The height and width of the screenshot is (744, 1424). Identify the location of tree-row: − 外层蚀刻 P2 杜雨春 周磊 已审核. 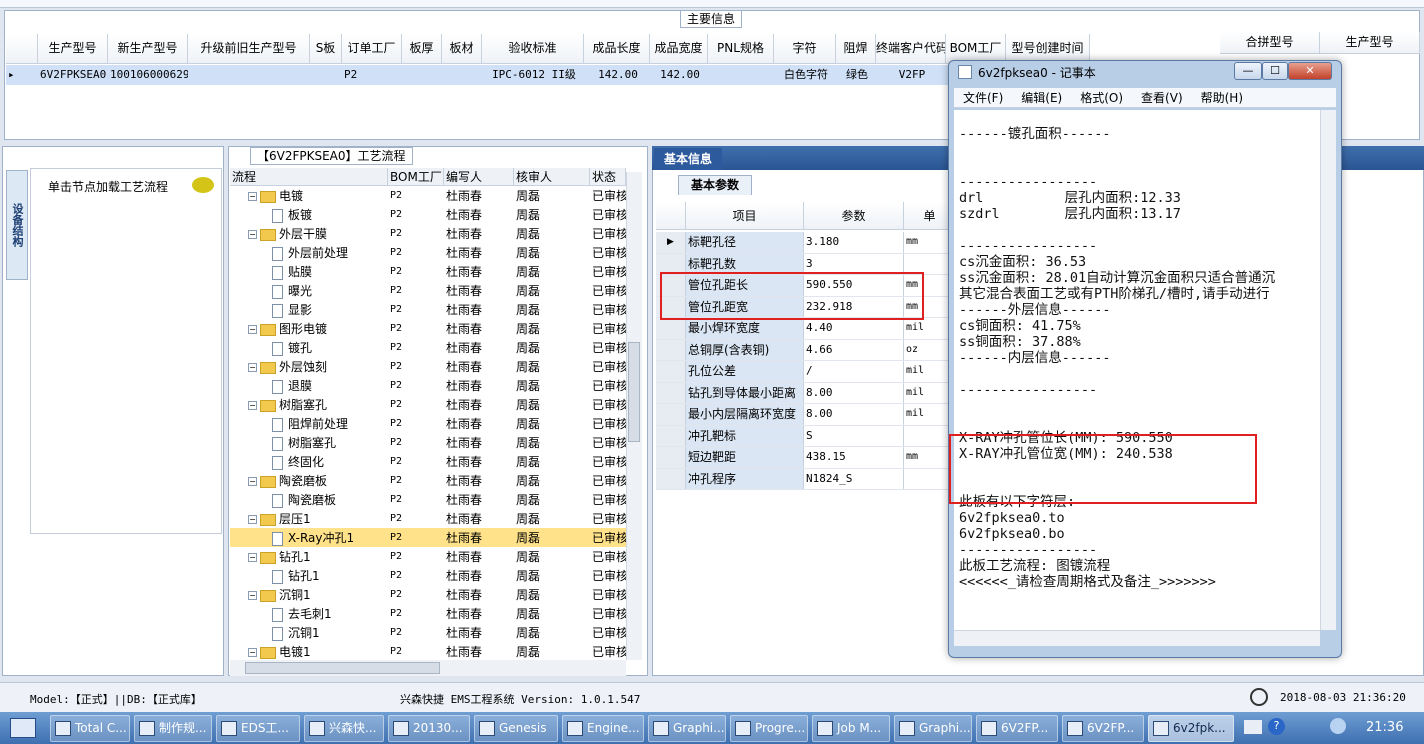
(428, 366).